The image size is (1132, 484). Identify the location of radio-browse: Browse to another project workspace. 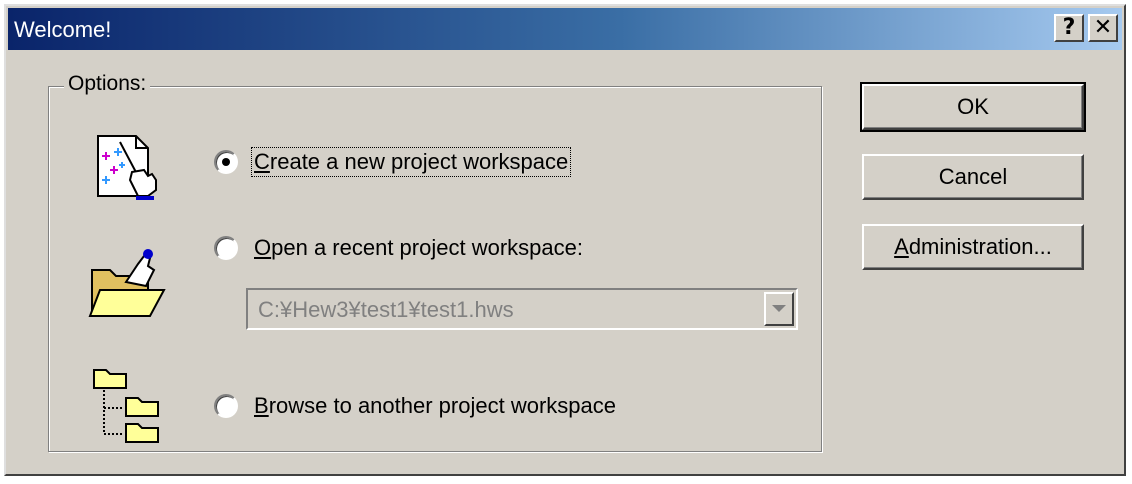
(416, 406).